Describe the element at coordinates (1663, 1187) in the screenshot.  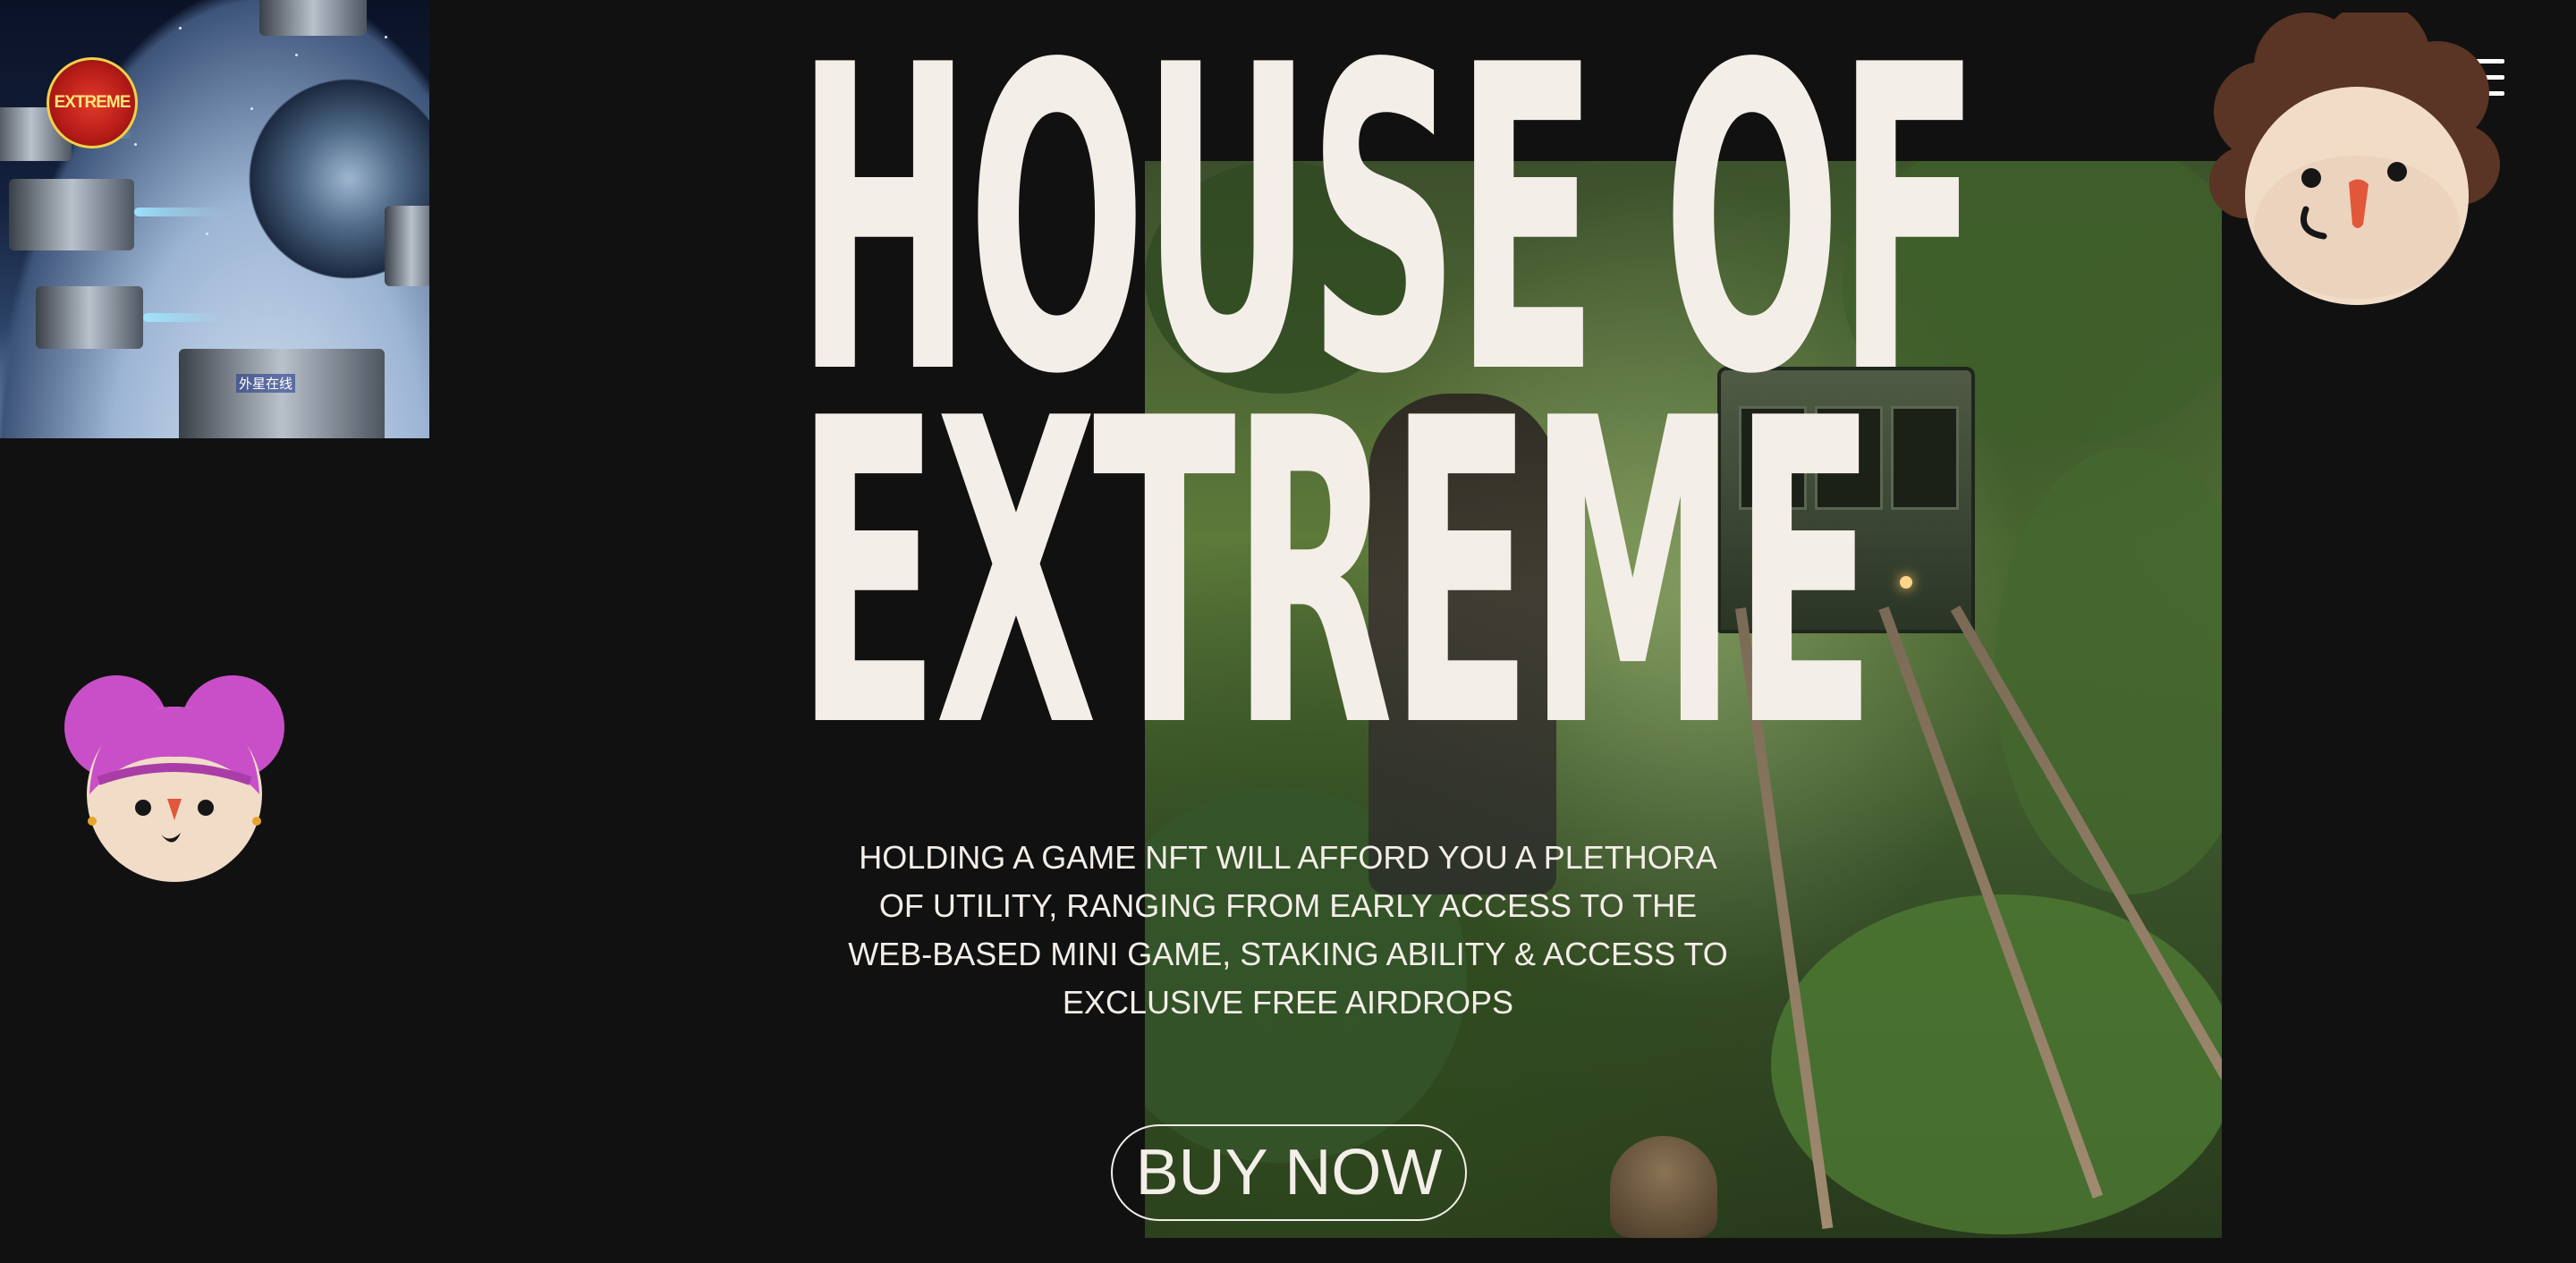
I see `cat` at that location.